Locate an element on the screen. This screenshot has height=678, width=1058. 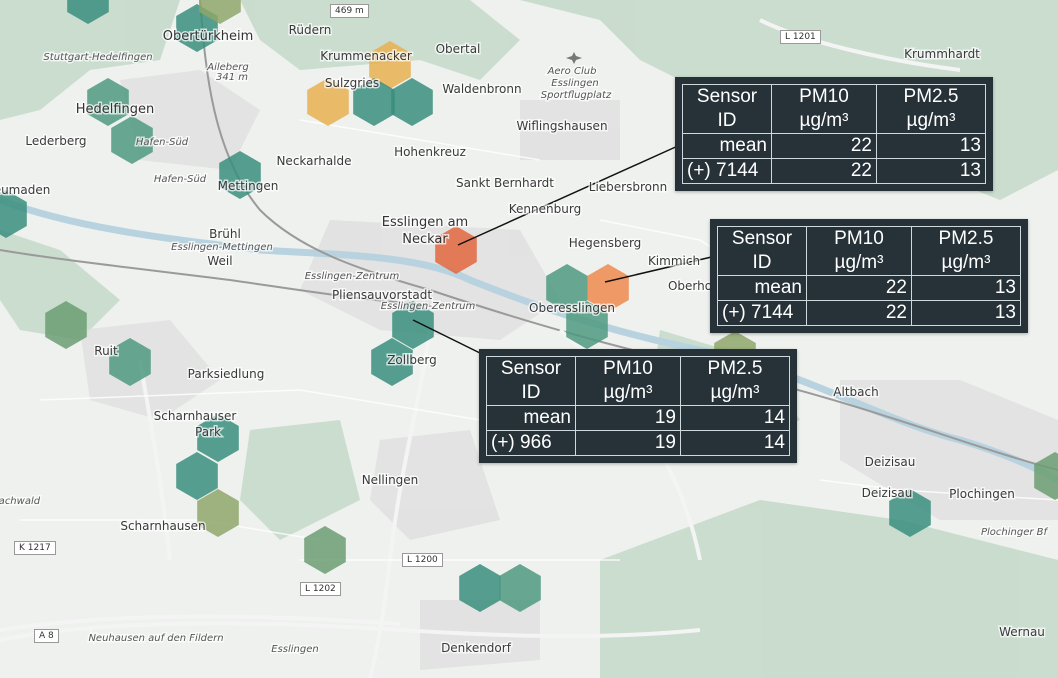
area-label: Stuttgart-Hedelfingen is located at coordinates (97, 57).